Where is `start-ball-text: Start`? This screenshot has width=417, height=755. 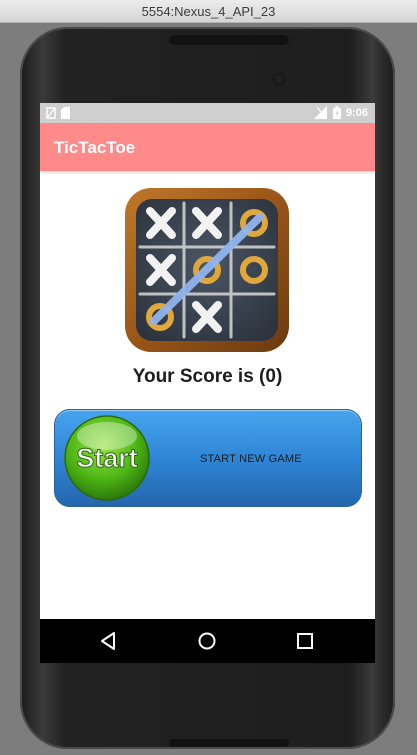
start-ball-text: Start is located at coordinates (107, 458).